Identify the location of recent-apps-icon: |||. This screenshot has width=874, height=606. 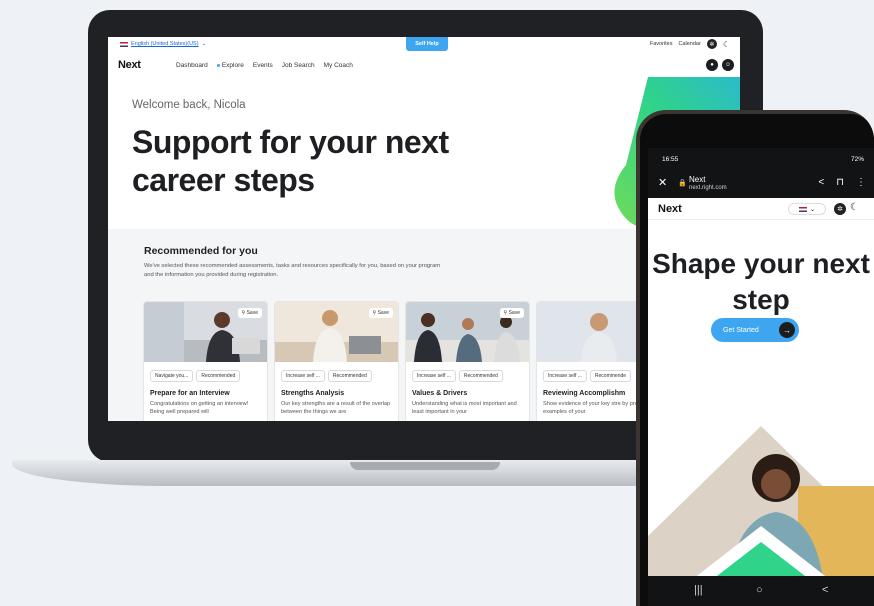
(698, 590).